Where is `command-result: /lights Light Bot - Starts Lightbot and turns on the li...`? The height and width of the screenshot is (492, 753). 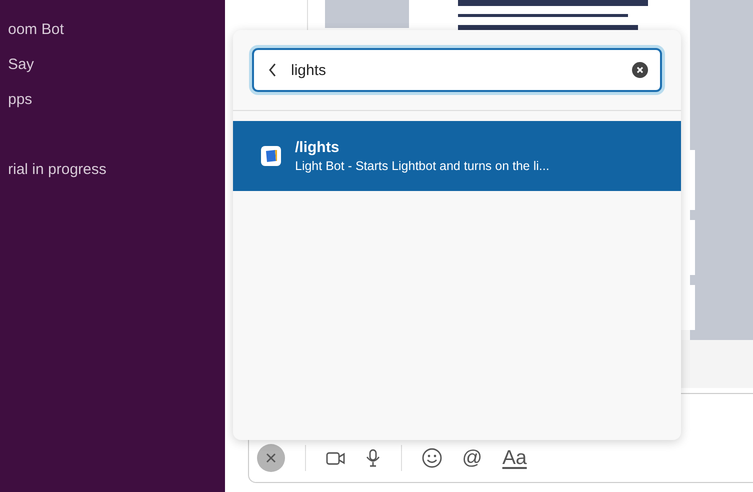
command-result: /lights Light Bot - Starts Lightbot and turns on the li... is located at coordinates (457, 156).